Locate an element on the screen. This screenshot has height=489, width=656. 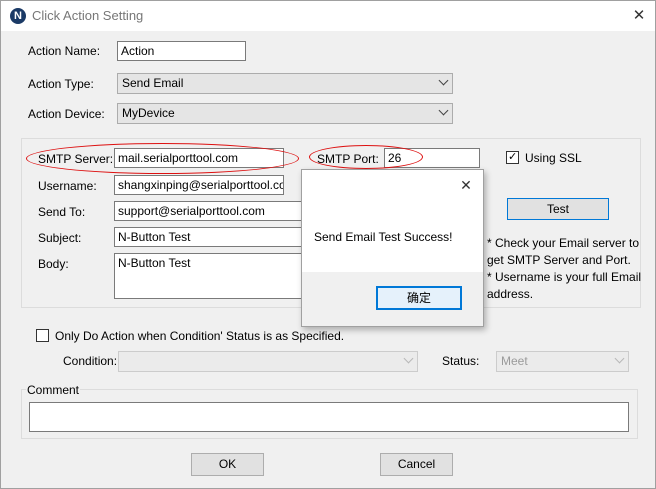
success-dialog: ✕ Send Email Test Success! 确定 is located at coordinates (392, 248).